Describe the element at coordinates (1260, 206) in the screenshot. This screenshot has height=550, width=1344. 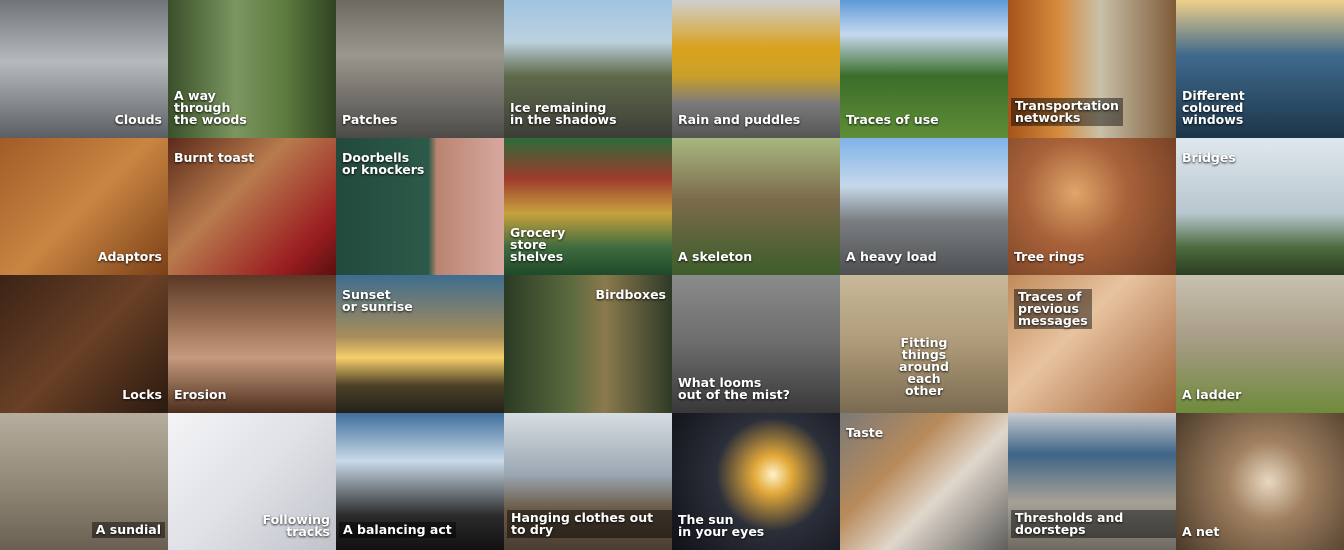
I see `photo-tile: Bridges` at that location.